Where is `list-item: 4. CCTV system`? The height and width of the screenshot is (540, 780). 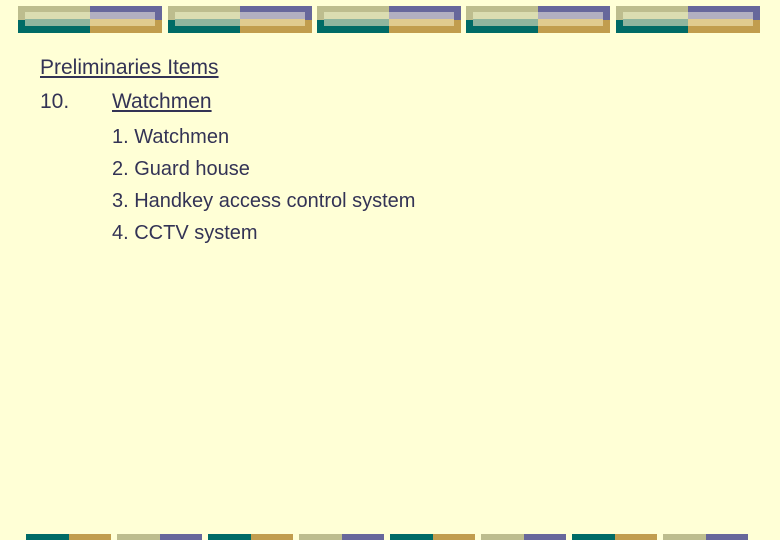
list-item: 4. CCTV system is located at coordinates (185, 233).